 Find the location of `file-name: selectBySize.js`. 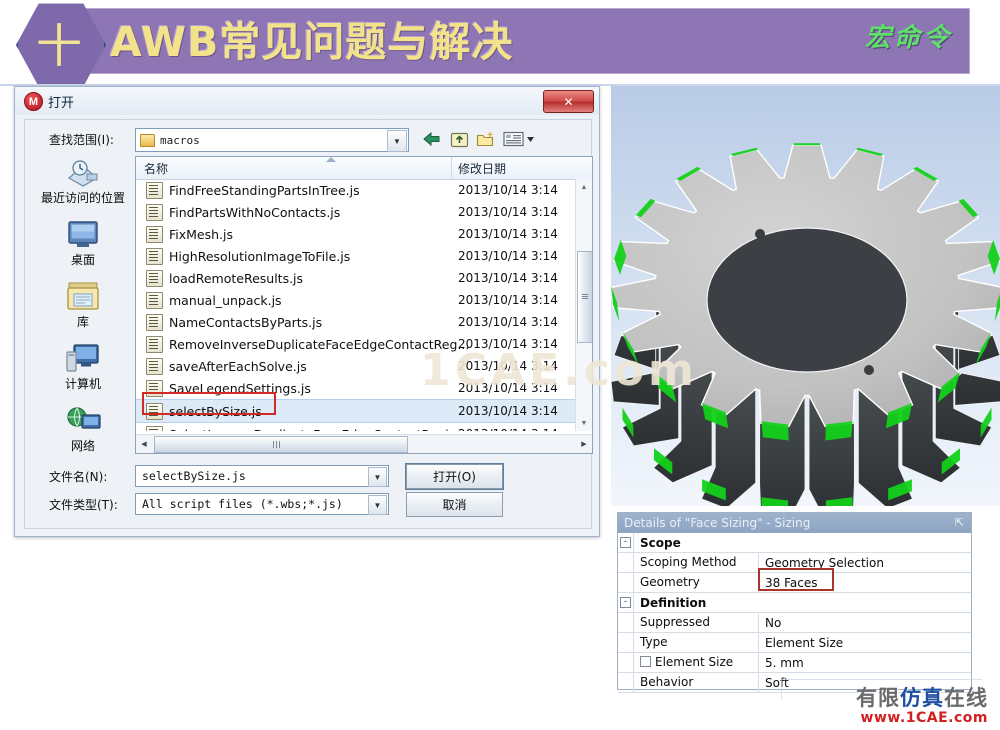

file-name: selectBySize.js is located at coordinates (215, 411).